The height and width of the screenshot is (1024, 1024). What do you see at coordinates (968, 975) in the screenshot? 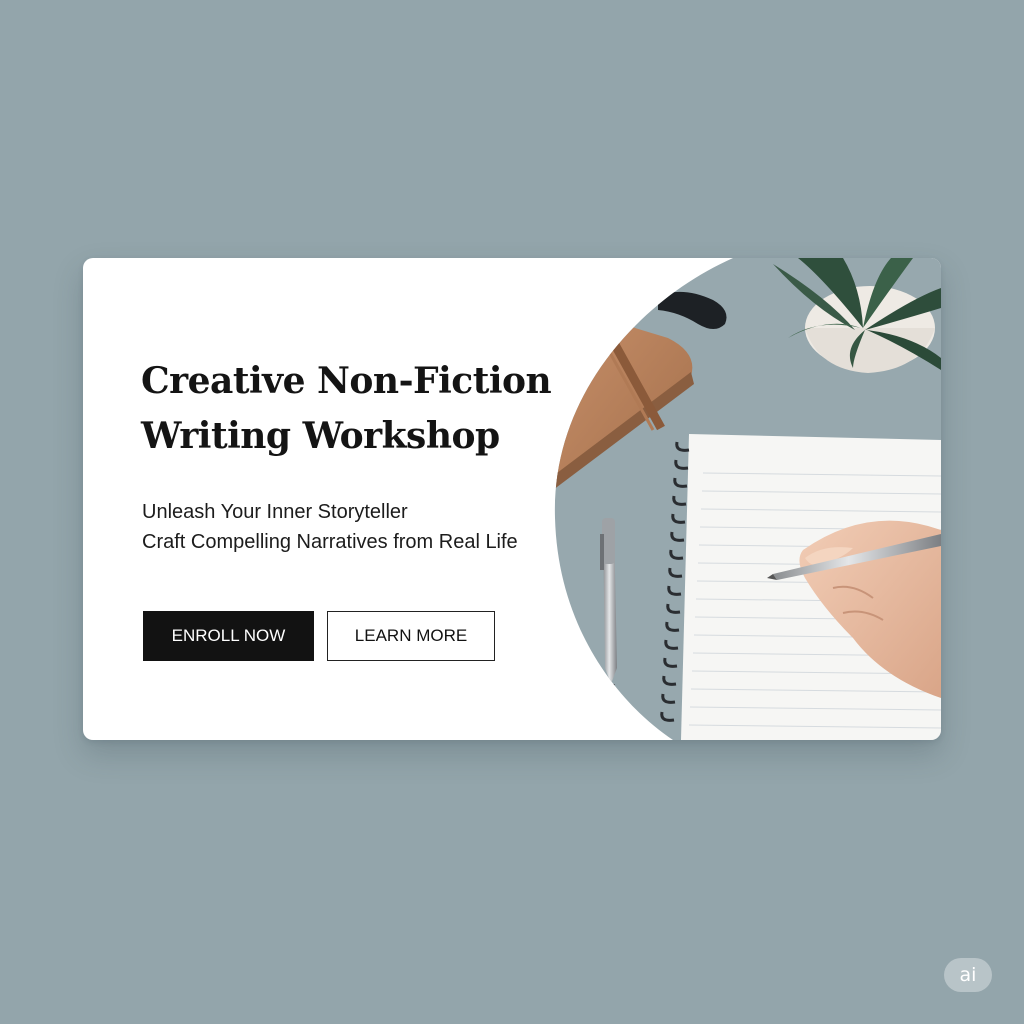
I see `ai-watermark-badge: ai` at bounding box center [968, 975].